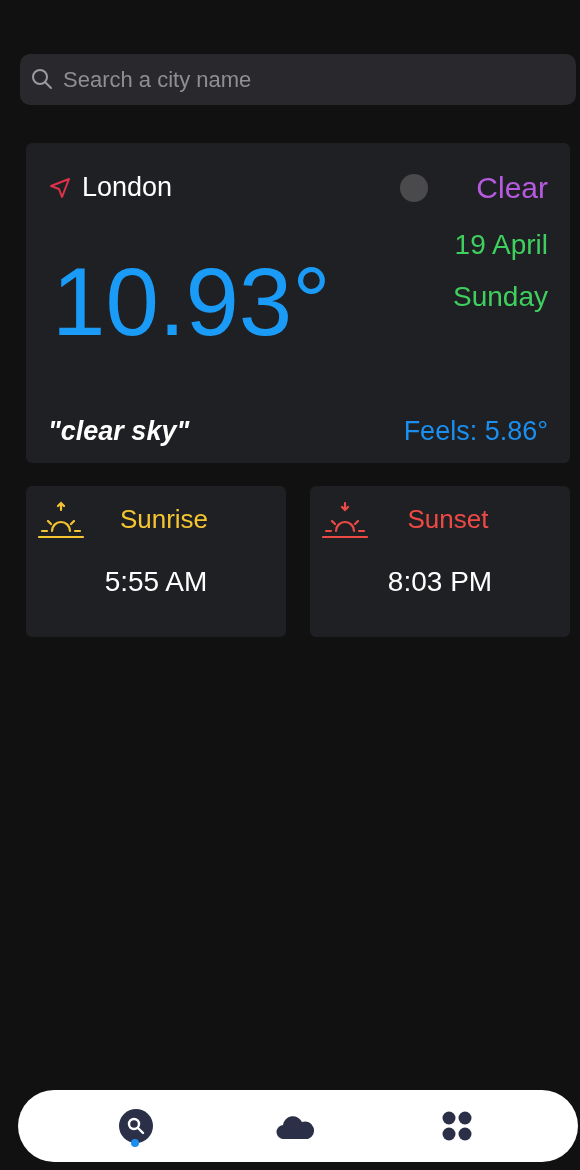 The image size is (580, 1170). Describe the element at coordinates (127, 188) in the screenshot. I see `city-name: London` at that location.